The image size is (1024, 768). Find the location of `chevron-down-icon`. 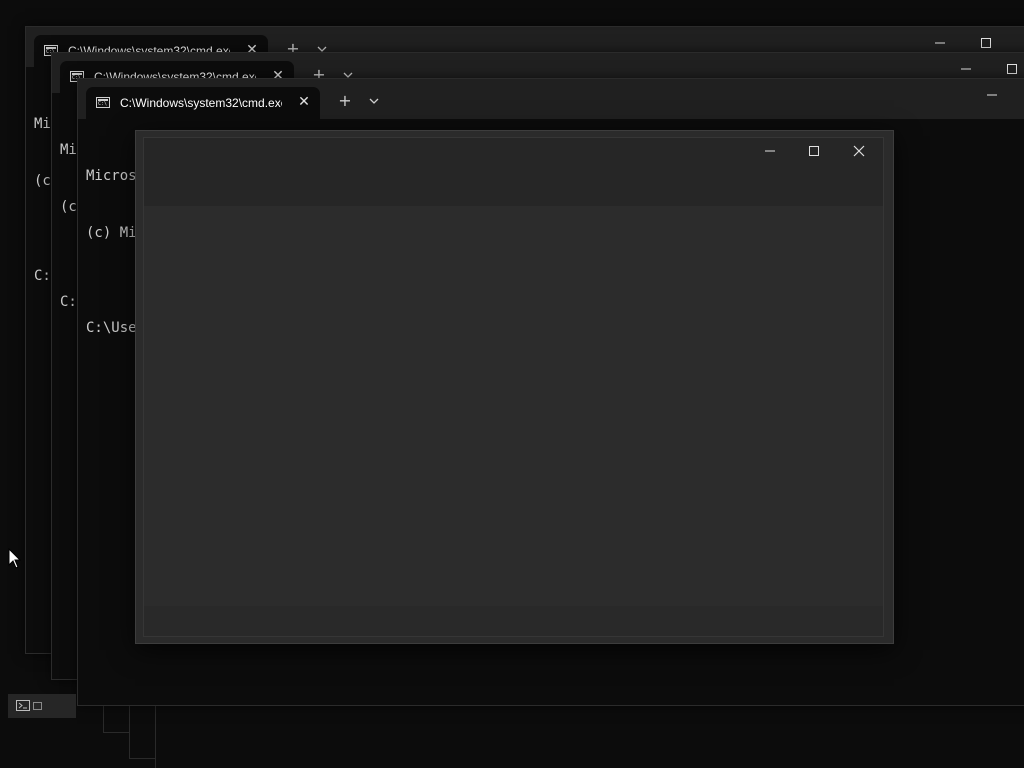

chevron-down-icon is located at coordinates (374, 101).